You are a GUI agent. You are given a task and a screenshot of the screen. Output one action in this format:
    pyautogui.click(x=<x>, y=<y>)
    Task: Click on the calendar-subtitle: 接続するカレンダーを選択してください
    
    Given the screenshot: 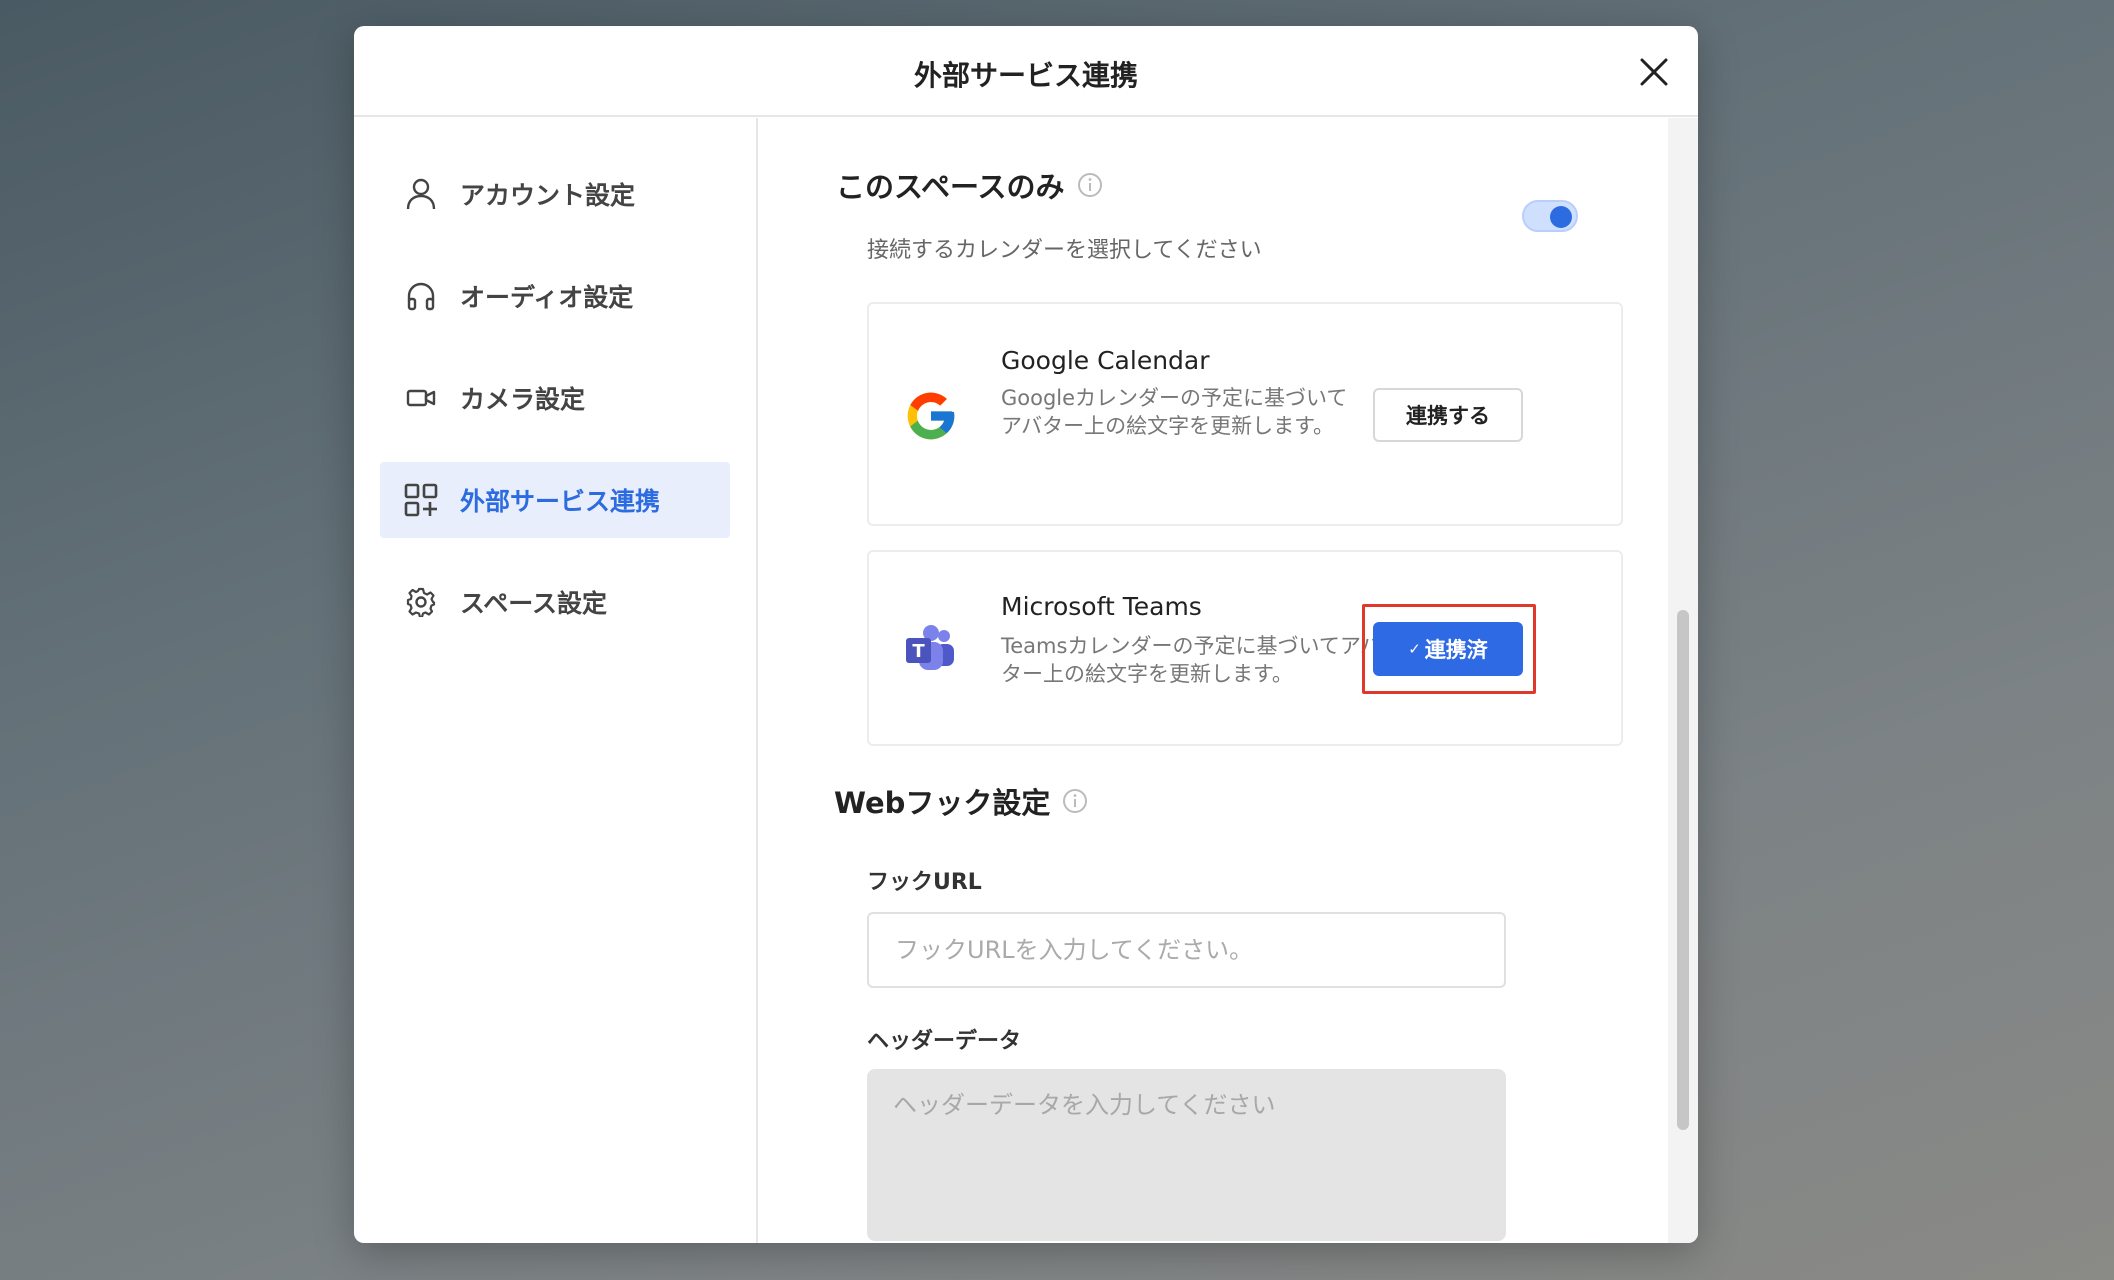 What is the action you would take?
    pyautogui.click(x=1064, y=250)
    